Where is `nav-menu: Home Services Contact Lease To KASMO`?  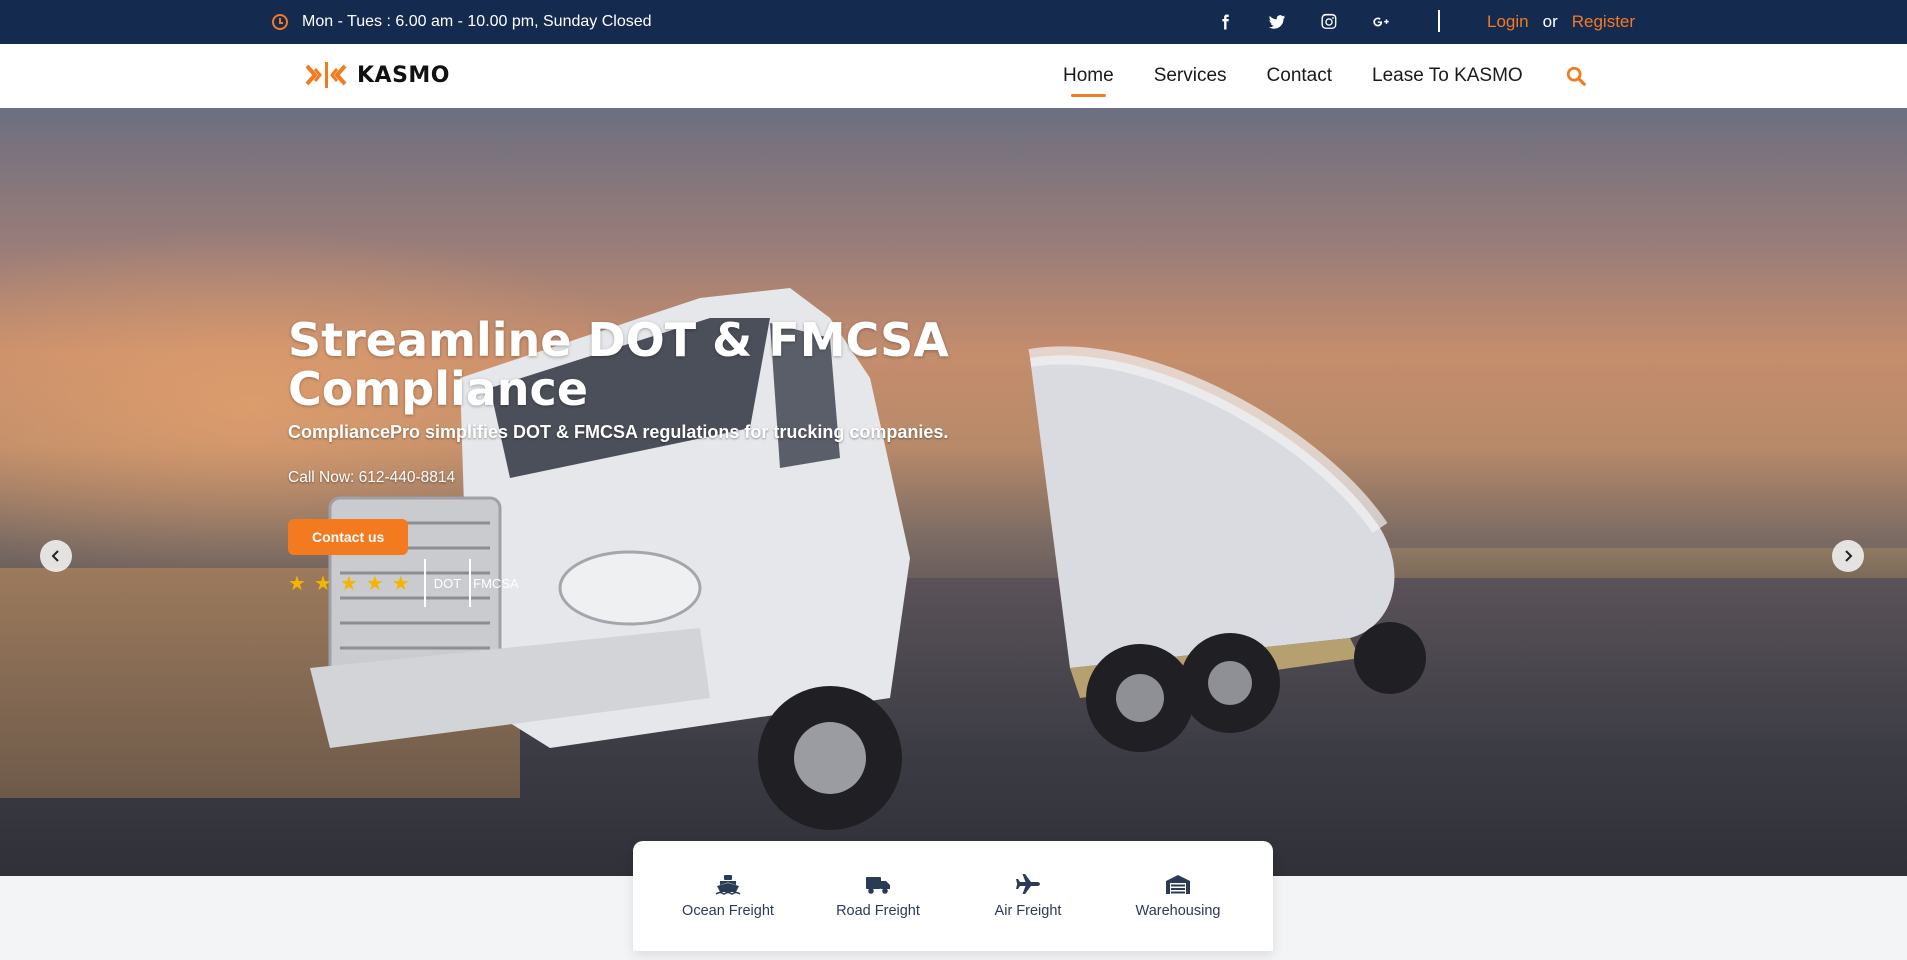 nav-menu: Home Services Contact Lease To KASMO is located at coordinates (1293, 76).